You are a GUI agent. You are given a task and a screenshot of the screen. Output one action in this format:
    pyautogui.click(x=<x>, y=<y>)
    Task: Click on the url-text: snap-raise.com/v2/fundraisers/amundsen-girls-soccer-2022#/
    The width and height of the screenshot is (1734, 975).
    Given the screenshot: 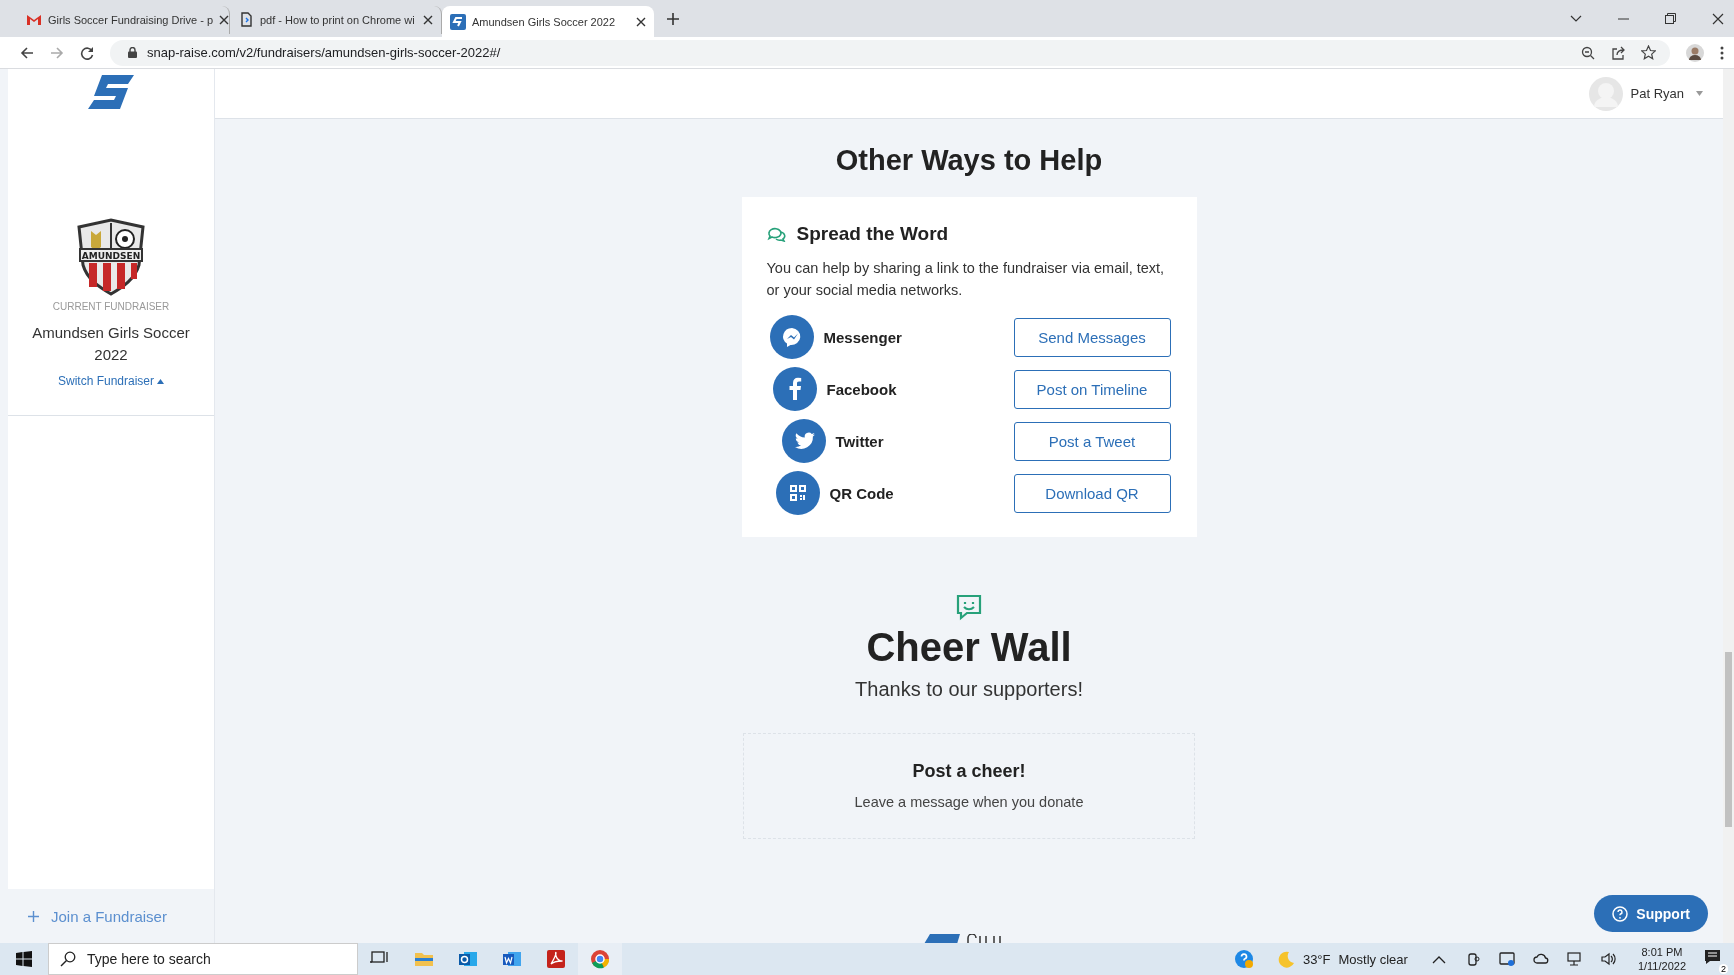 What is the action you would take?
    pyautogui.click(x=324, y=52)
    